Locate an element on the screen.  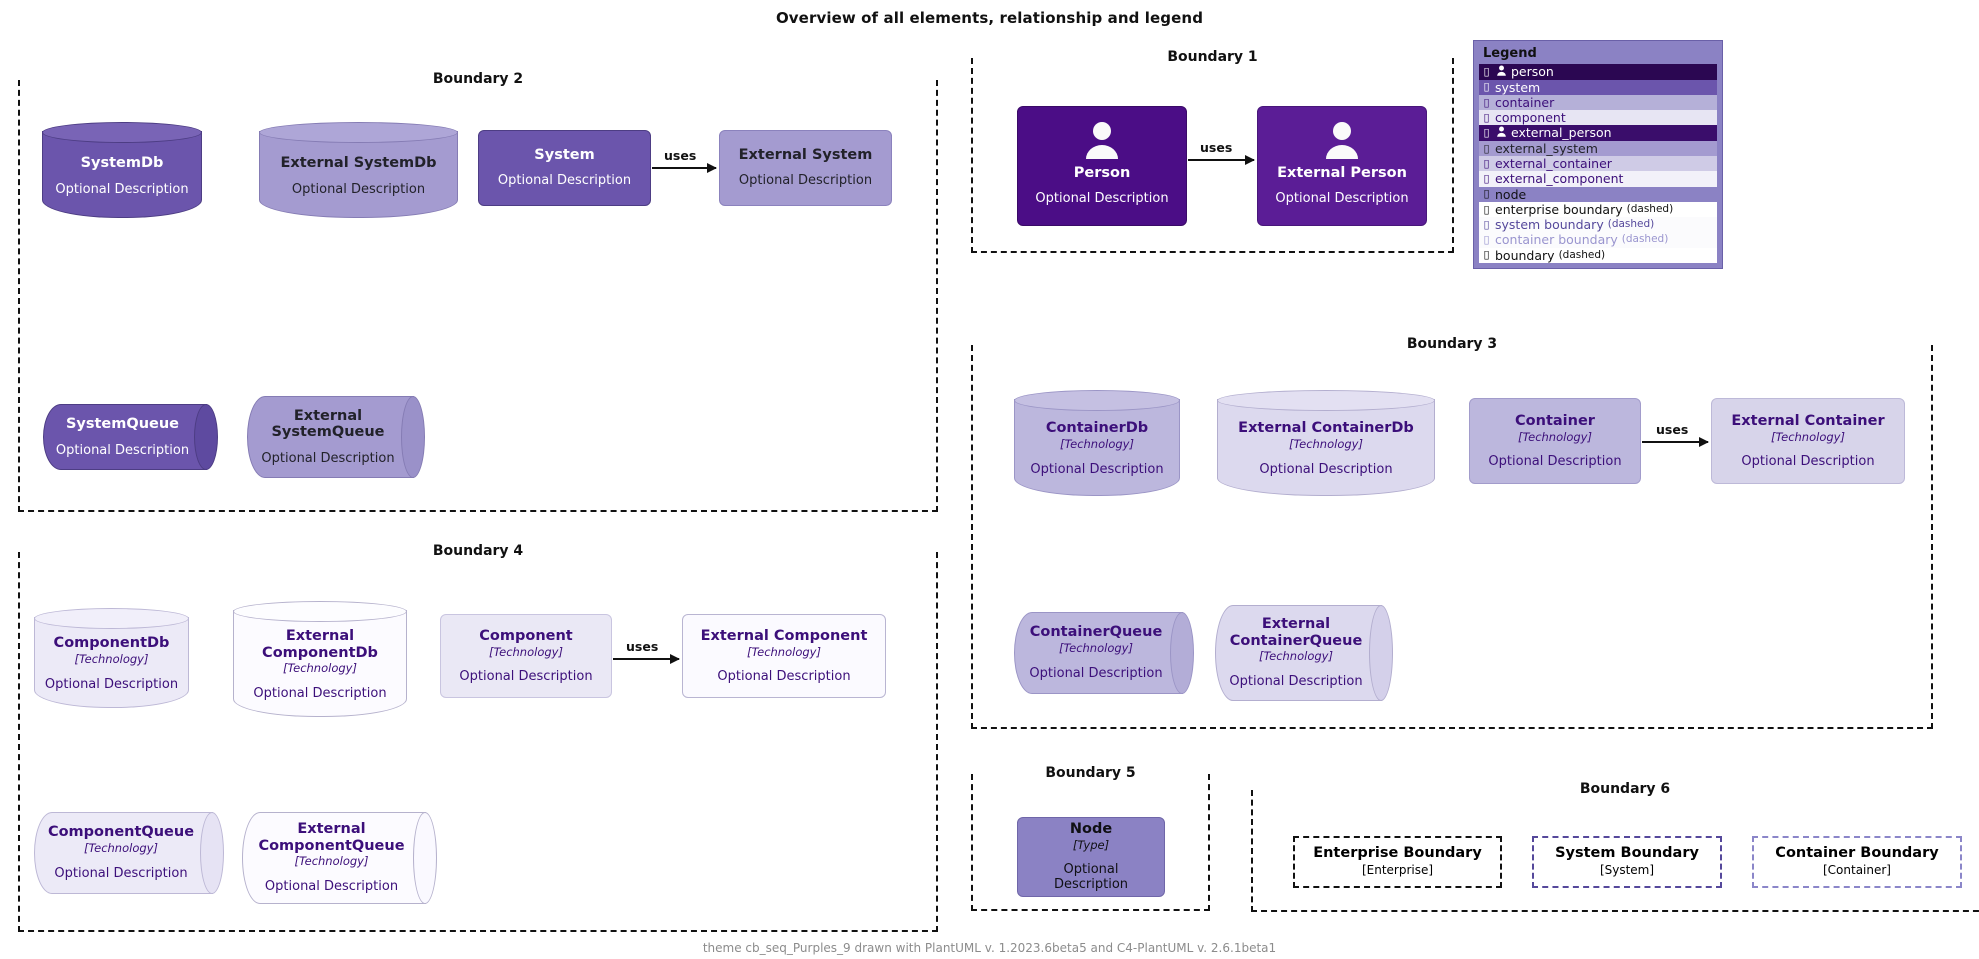
legend-row-label: person is located at coordinates (1532, 72).